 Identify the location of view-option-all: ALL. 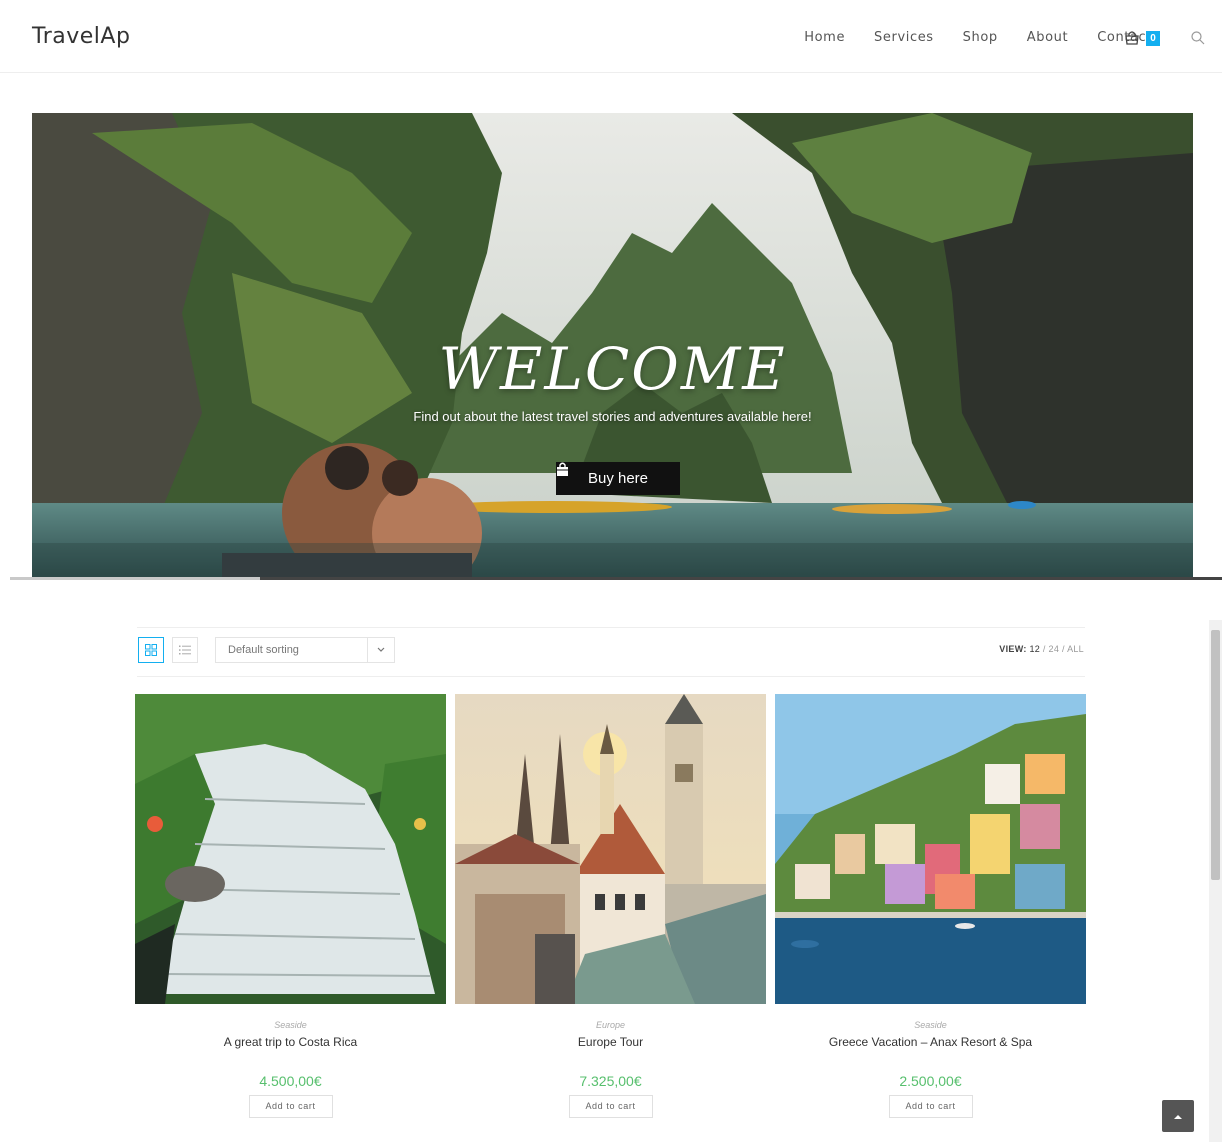
(1075, 649).